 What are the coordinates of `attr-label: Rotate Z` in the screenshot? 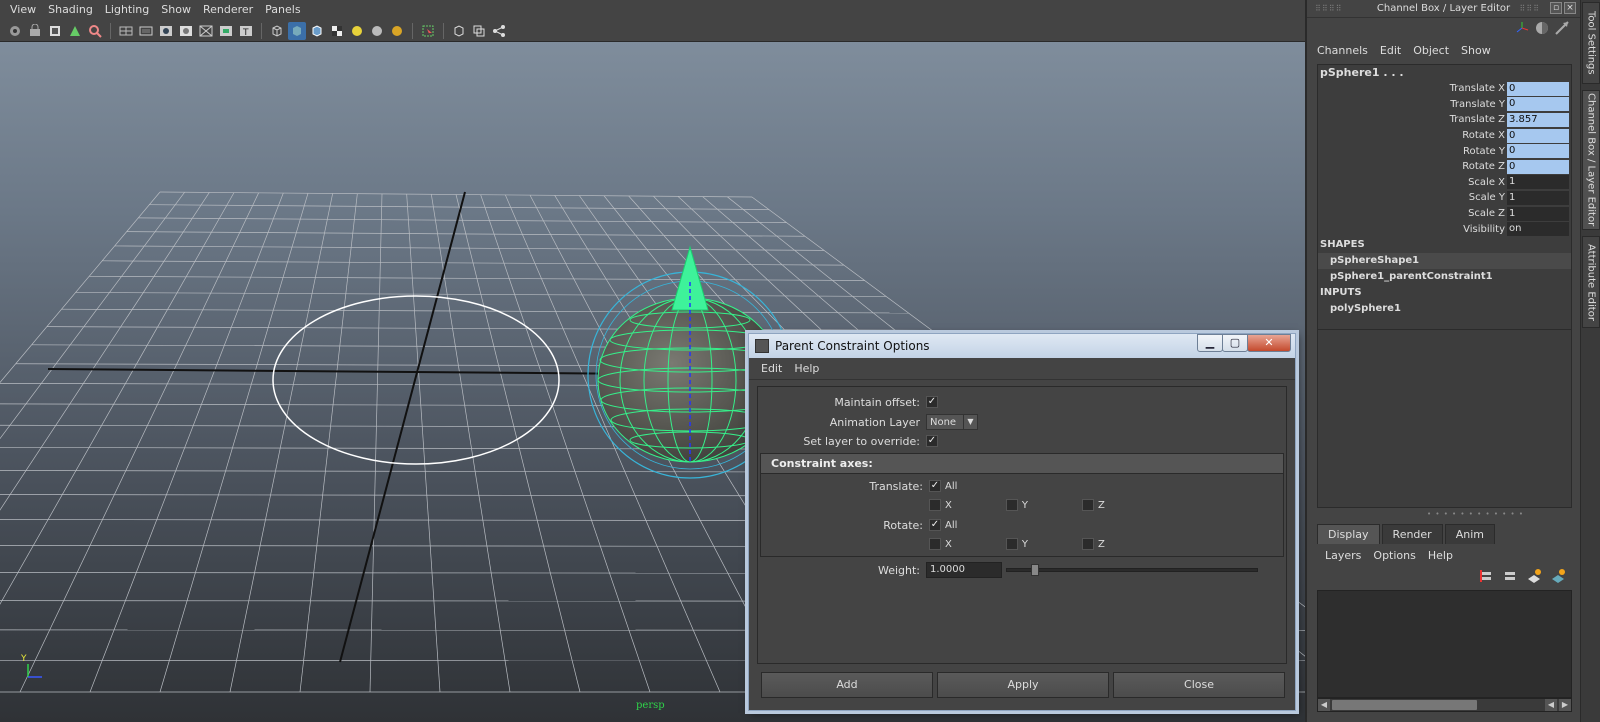 It's located at (1484, 166).